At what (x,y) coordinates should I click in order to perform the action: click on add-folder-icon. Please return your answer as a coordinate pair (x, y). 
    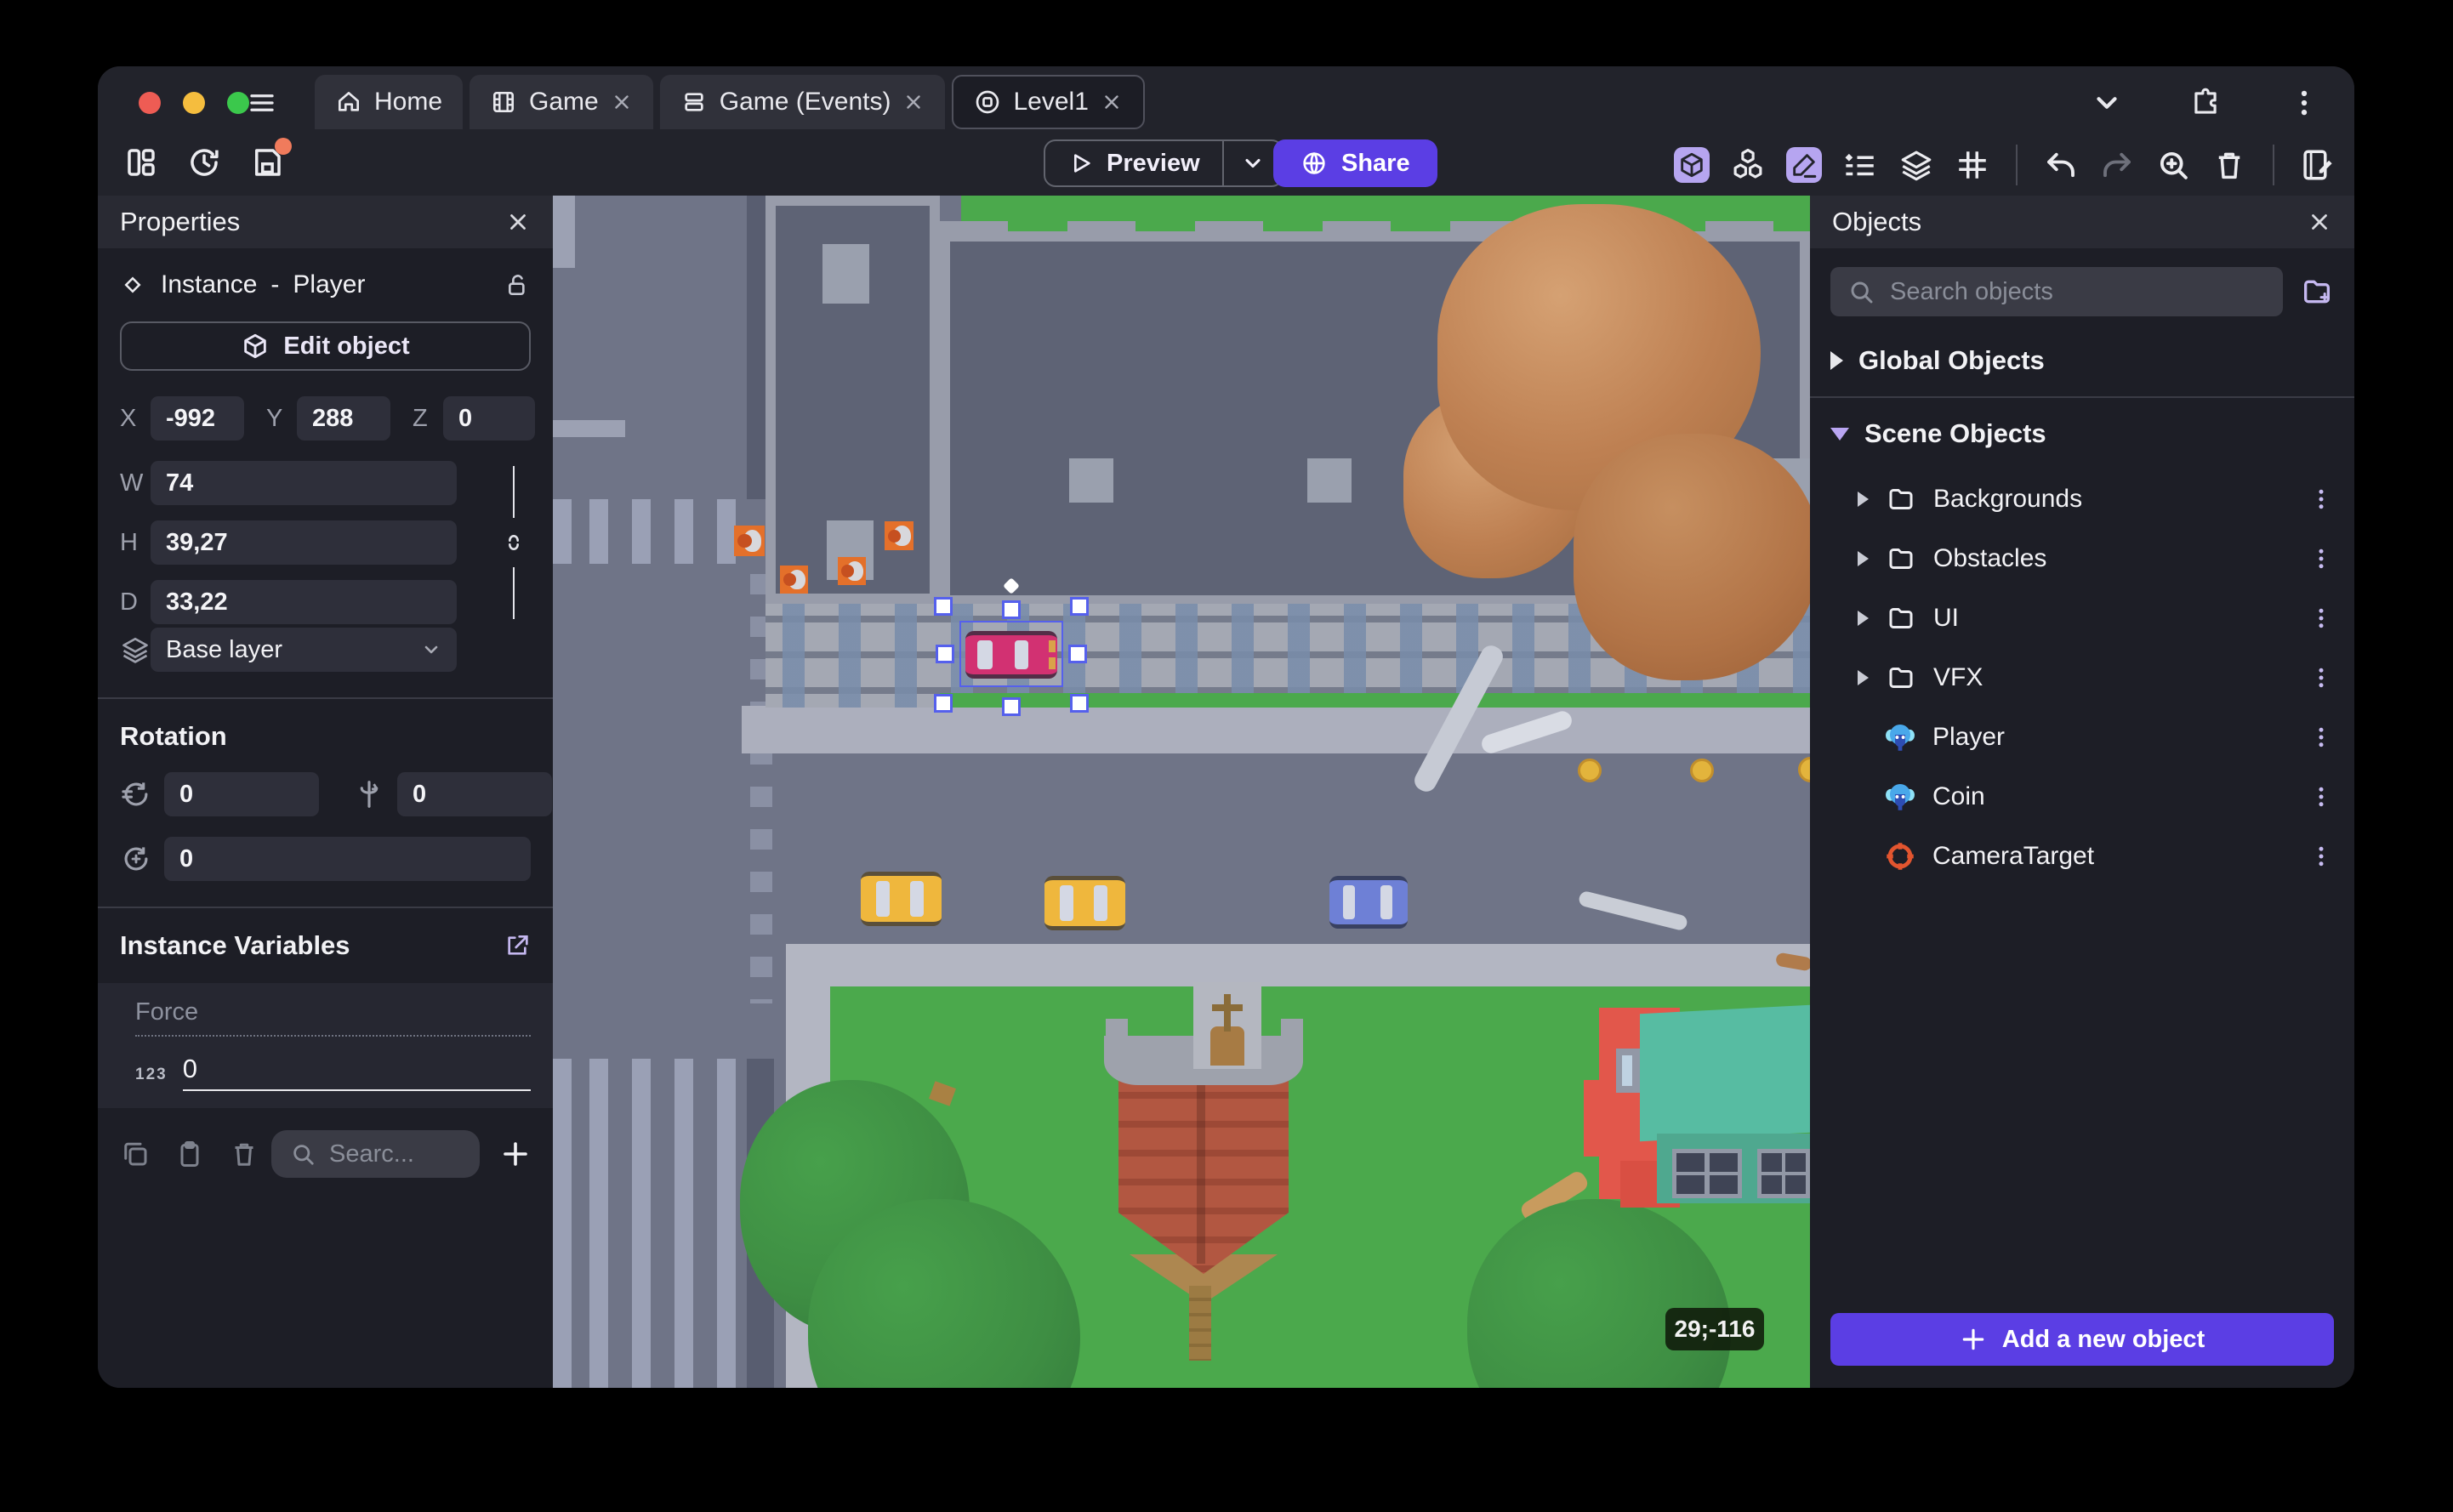
    Looking at the image, I should click on (2317, 292).